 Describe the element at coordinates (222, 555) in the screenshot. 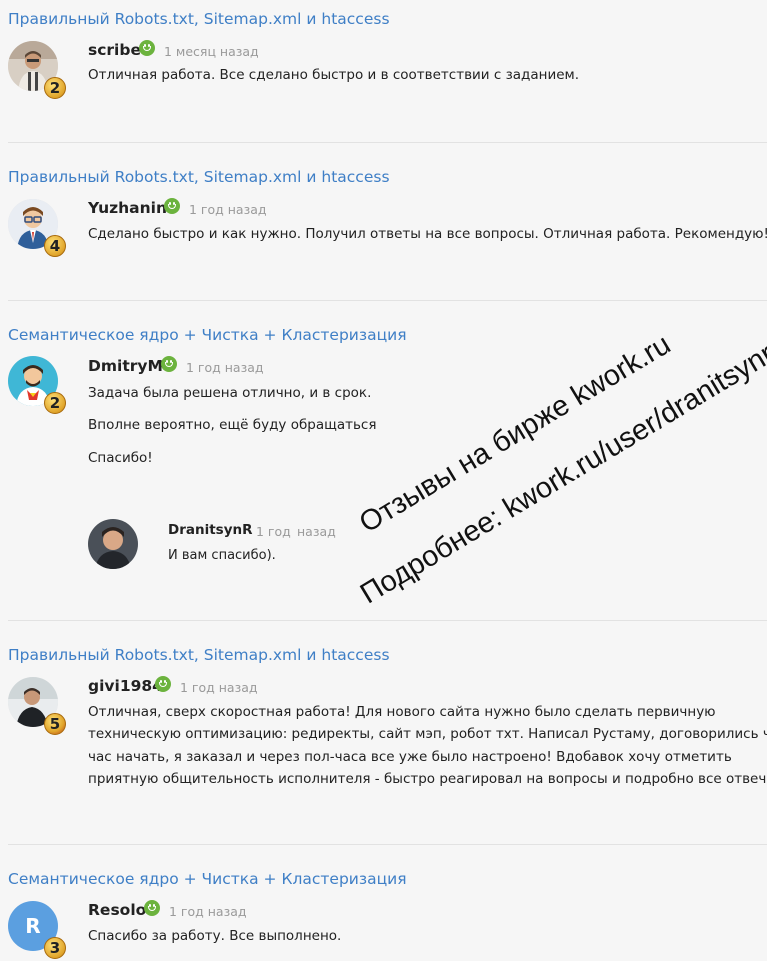

I see `reply-text: И вам спасибо).` at that location.